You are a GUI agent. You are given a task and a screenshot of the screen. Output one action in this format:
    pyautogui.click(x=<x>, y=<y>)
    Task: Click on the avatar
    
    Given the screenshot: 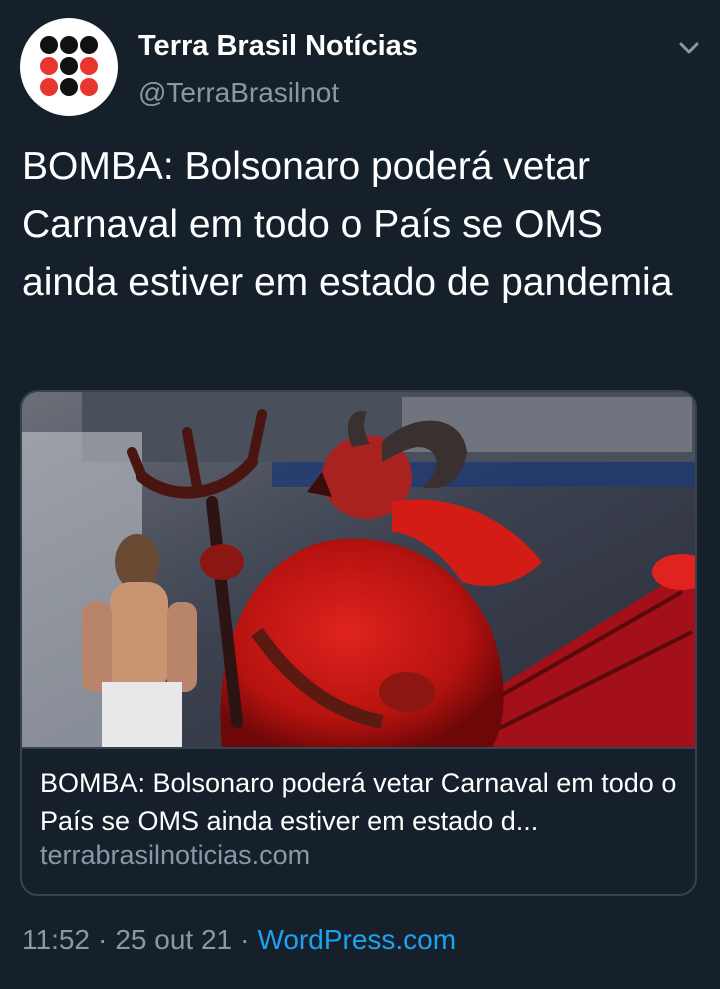 What is the action you would take?
    pyautogui.click(x=69, y=67)
    